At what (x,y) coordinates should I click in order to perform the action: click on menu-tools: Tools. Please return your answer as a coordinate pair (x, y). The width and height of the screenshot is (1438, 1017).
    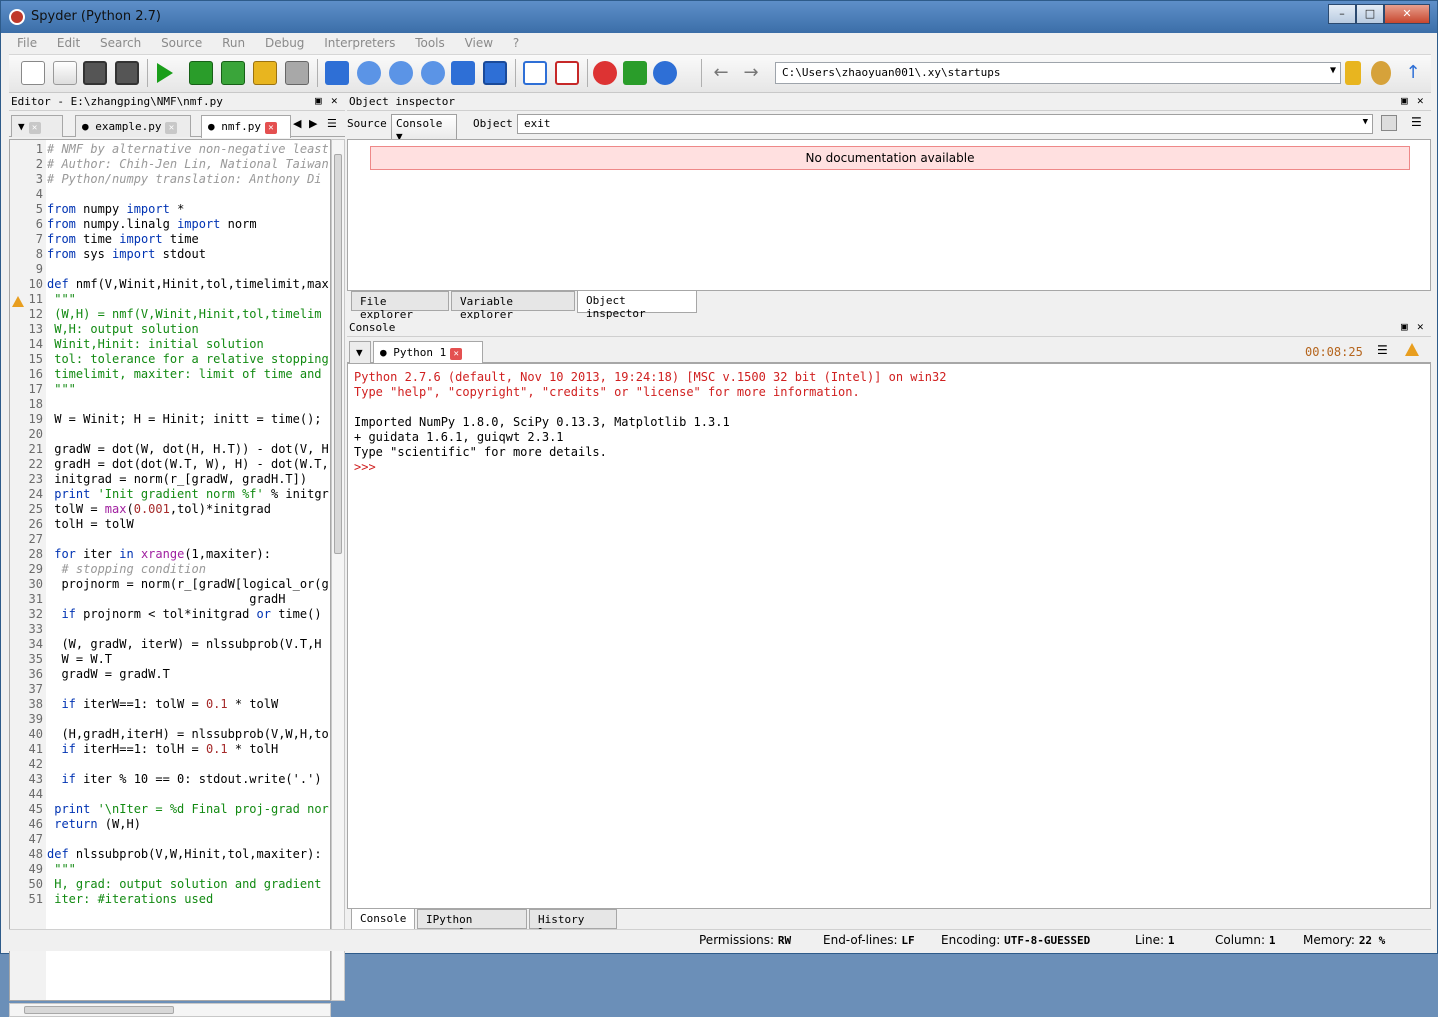
    Looking at the image, I should click on (430, 43).